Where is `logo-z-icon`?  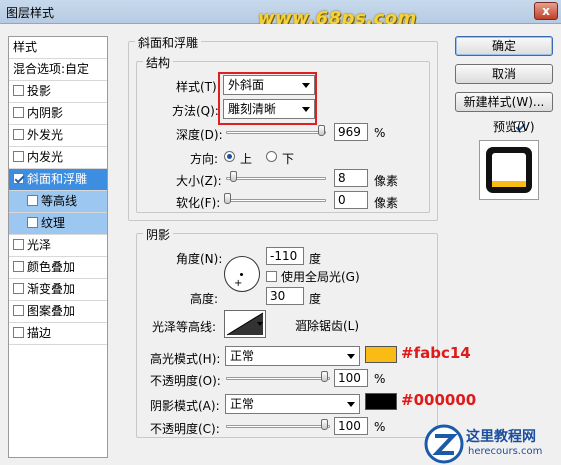 logo-z-icon is located at coordinates (444, 444).